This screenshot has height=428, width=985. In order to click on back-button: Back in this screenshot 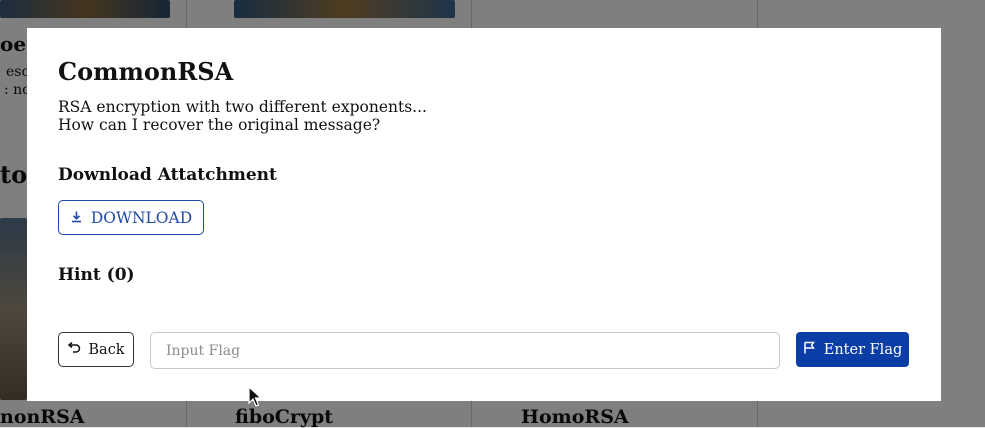, I will do `click(96, 349)`.